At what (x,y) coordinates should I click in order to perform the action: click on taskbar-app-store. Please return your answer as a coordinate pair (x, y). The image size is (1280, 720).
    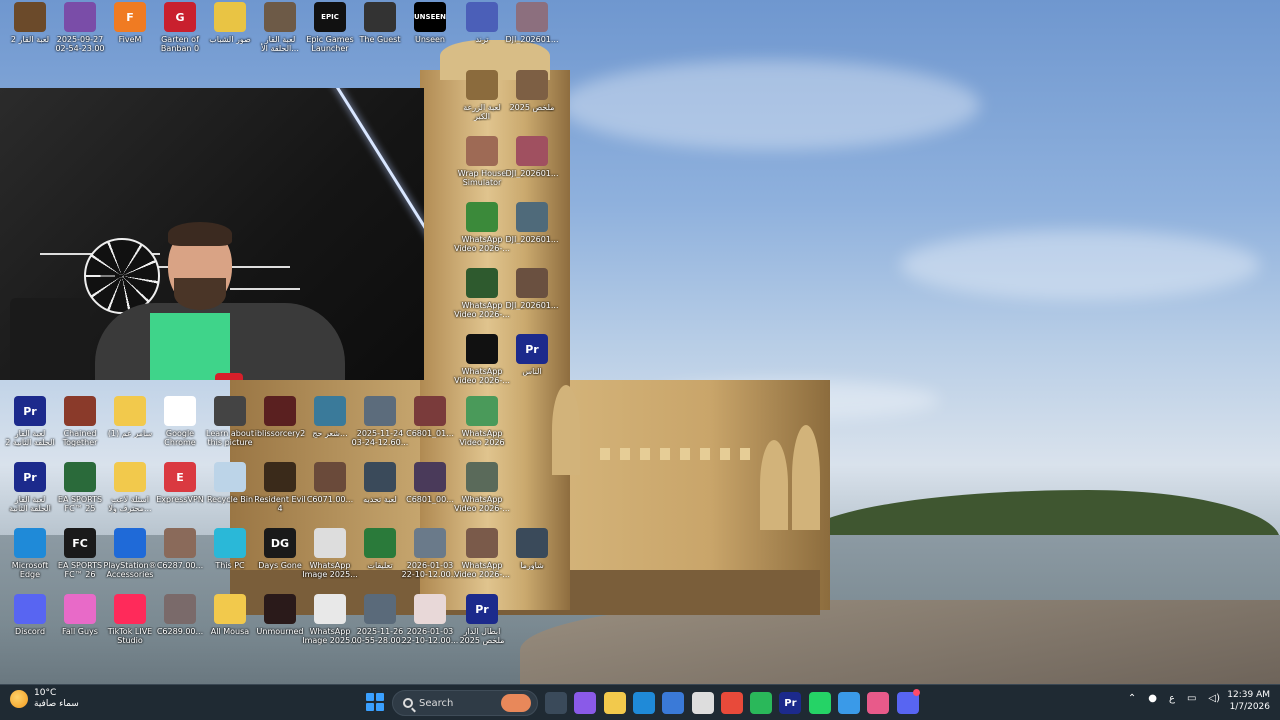
    Looking at the image, I should click on (673, 703).